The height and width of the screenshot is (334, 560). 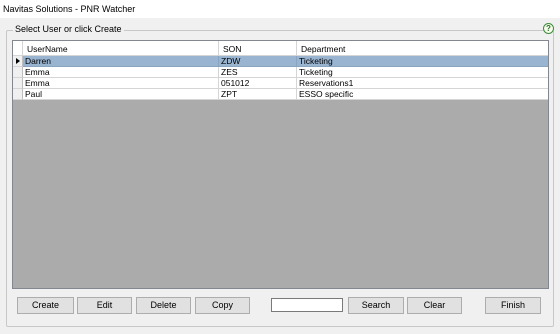 I want to click on cell-department: Reservations1, so click(x=422, y=83).